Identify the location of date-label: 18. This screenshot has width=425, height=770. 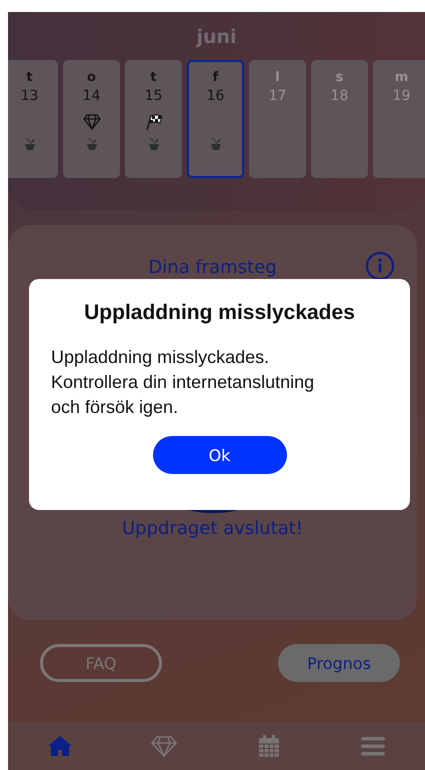
(339, 96).